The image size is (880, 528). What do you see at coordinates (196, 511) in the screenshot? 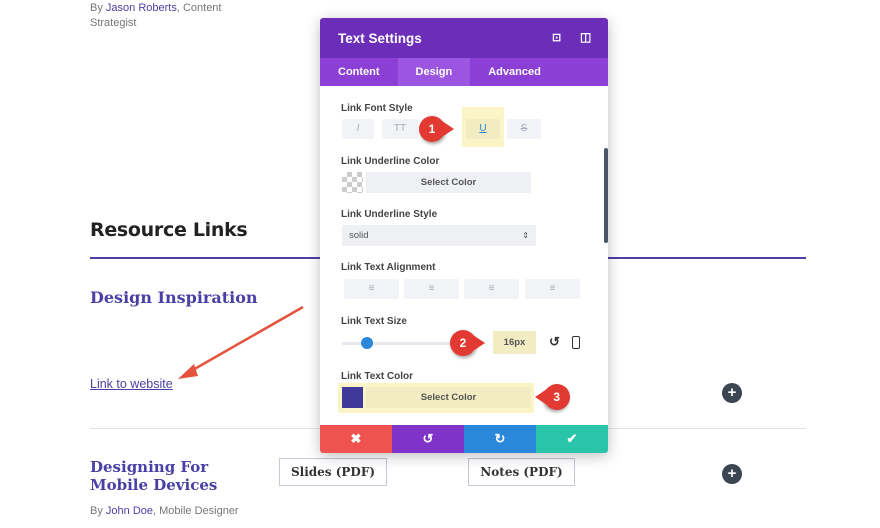
I see `byline-suffix: , Mobile Designer` at bounding box center [196, 511].